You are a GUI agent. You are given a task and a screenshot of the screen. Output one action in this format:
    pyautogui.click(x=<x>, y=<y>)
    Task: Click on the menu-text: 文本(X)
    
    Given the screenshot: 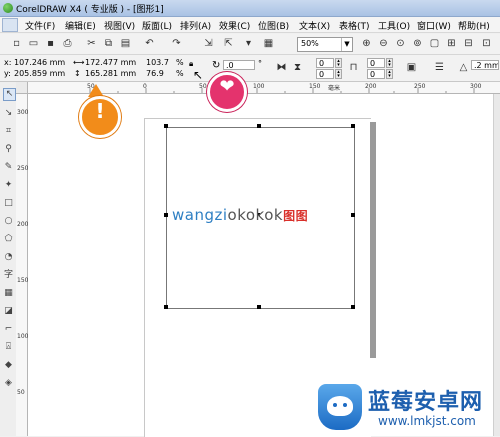 What is the action you would take?
    pyautogui.click(x=314, y=25)
    